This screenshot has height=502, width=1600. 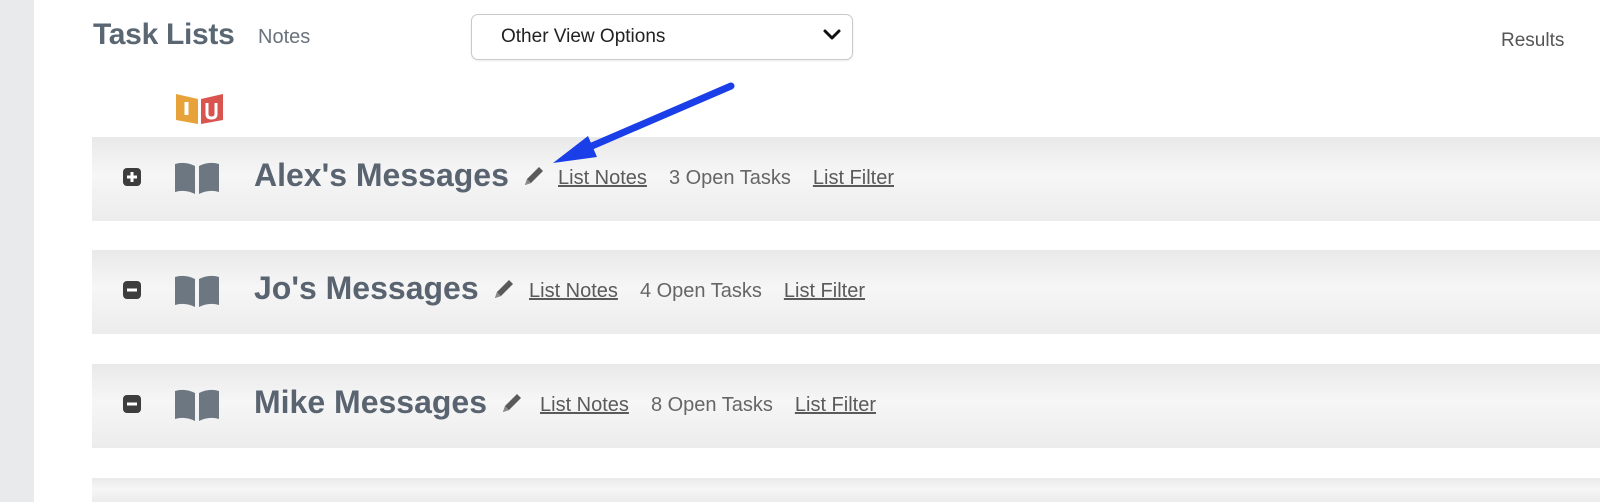 I want to click on view-options-select: Other View Options, so click(x=662, y=37).